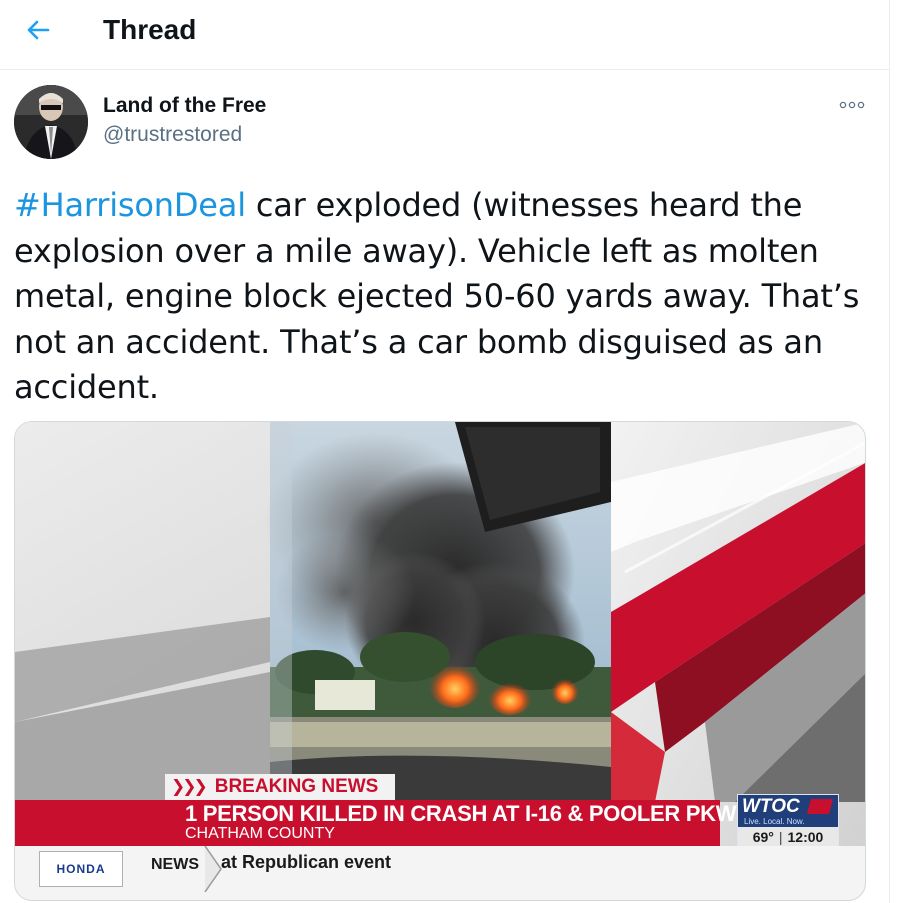 The width and height of the screenshot is (909, 903). I want to click on breaking-news-tag: ❯❯❯ BREAKING NEWS, so click(280, 787).